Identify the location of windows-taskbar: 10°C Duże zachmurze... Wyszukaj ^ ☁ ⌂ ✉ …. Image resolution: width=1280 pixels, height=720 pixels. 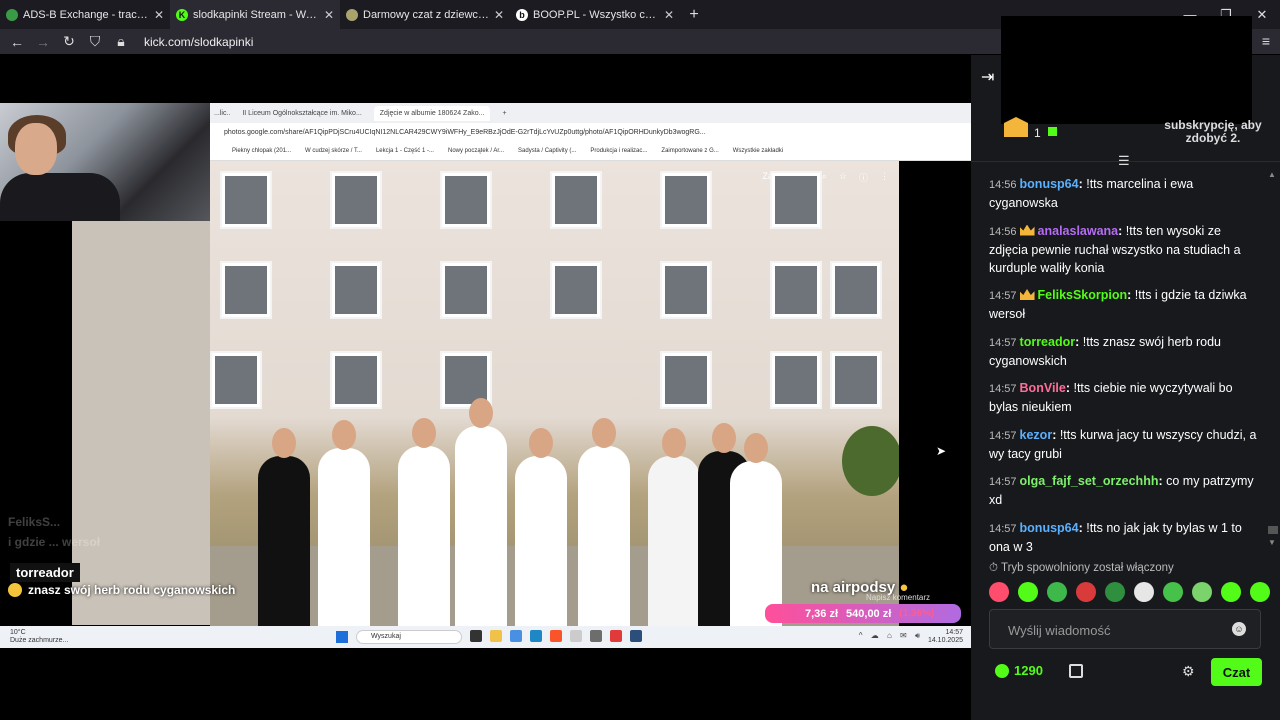
(485, 637).